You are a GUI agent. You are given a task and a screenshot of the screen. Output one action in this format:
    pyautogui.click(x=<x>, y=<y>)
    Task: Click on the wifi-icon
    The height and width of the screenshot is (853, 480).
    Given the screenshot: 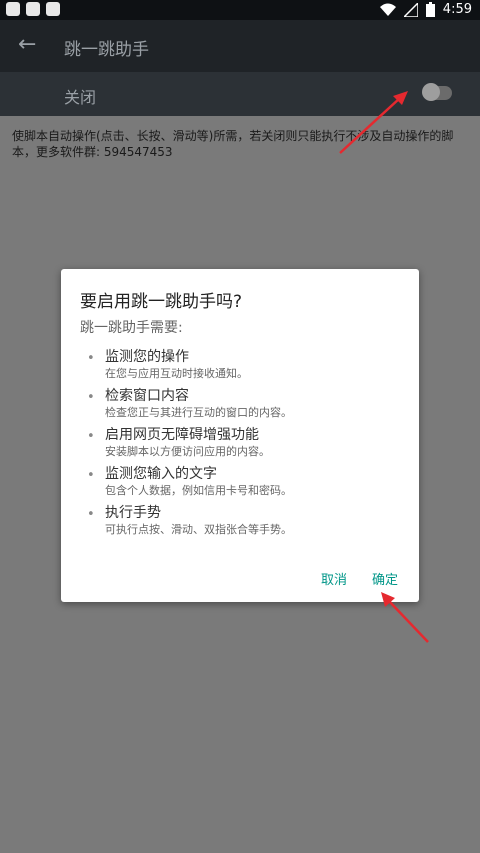 What is the action you would take?
    pyautogui.click(x=387, y=9)
    